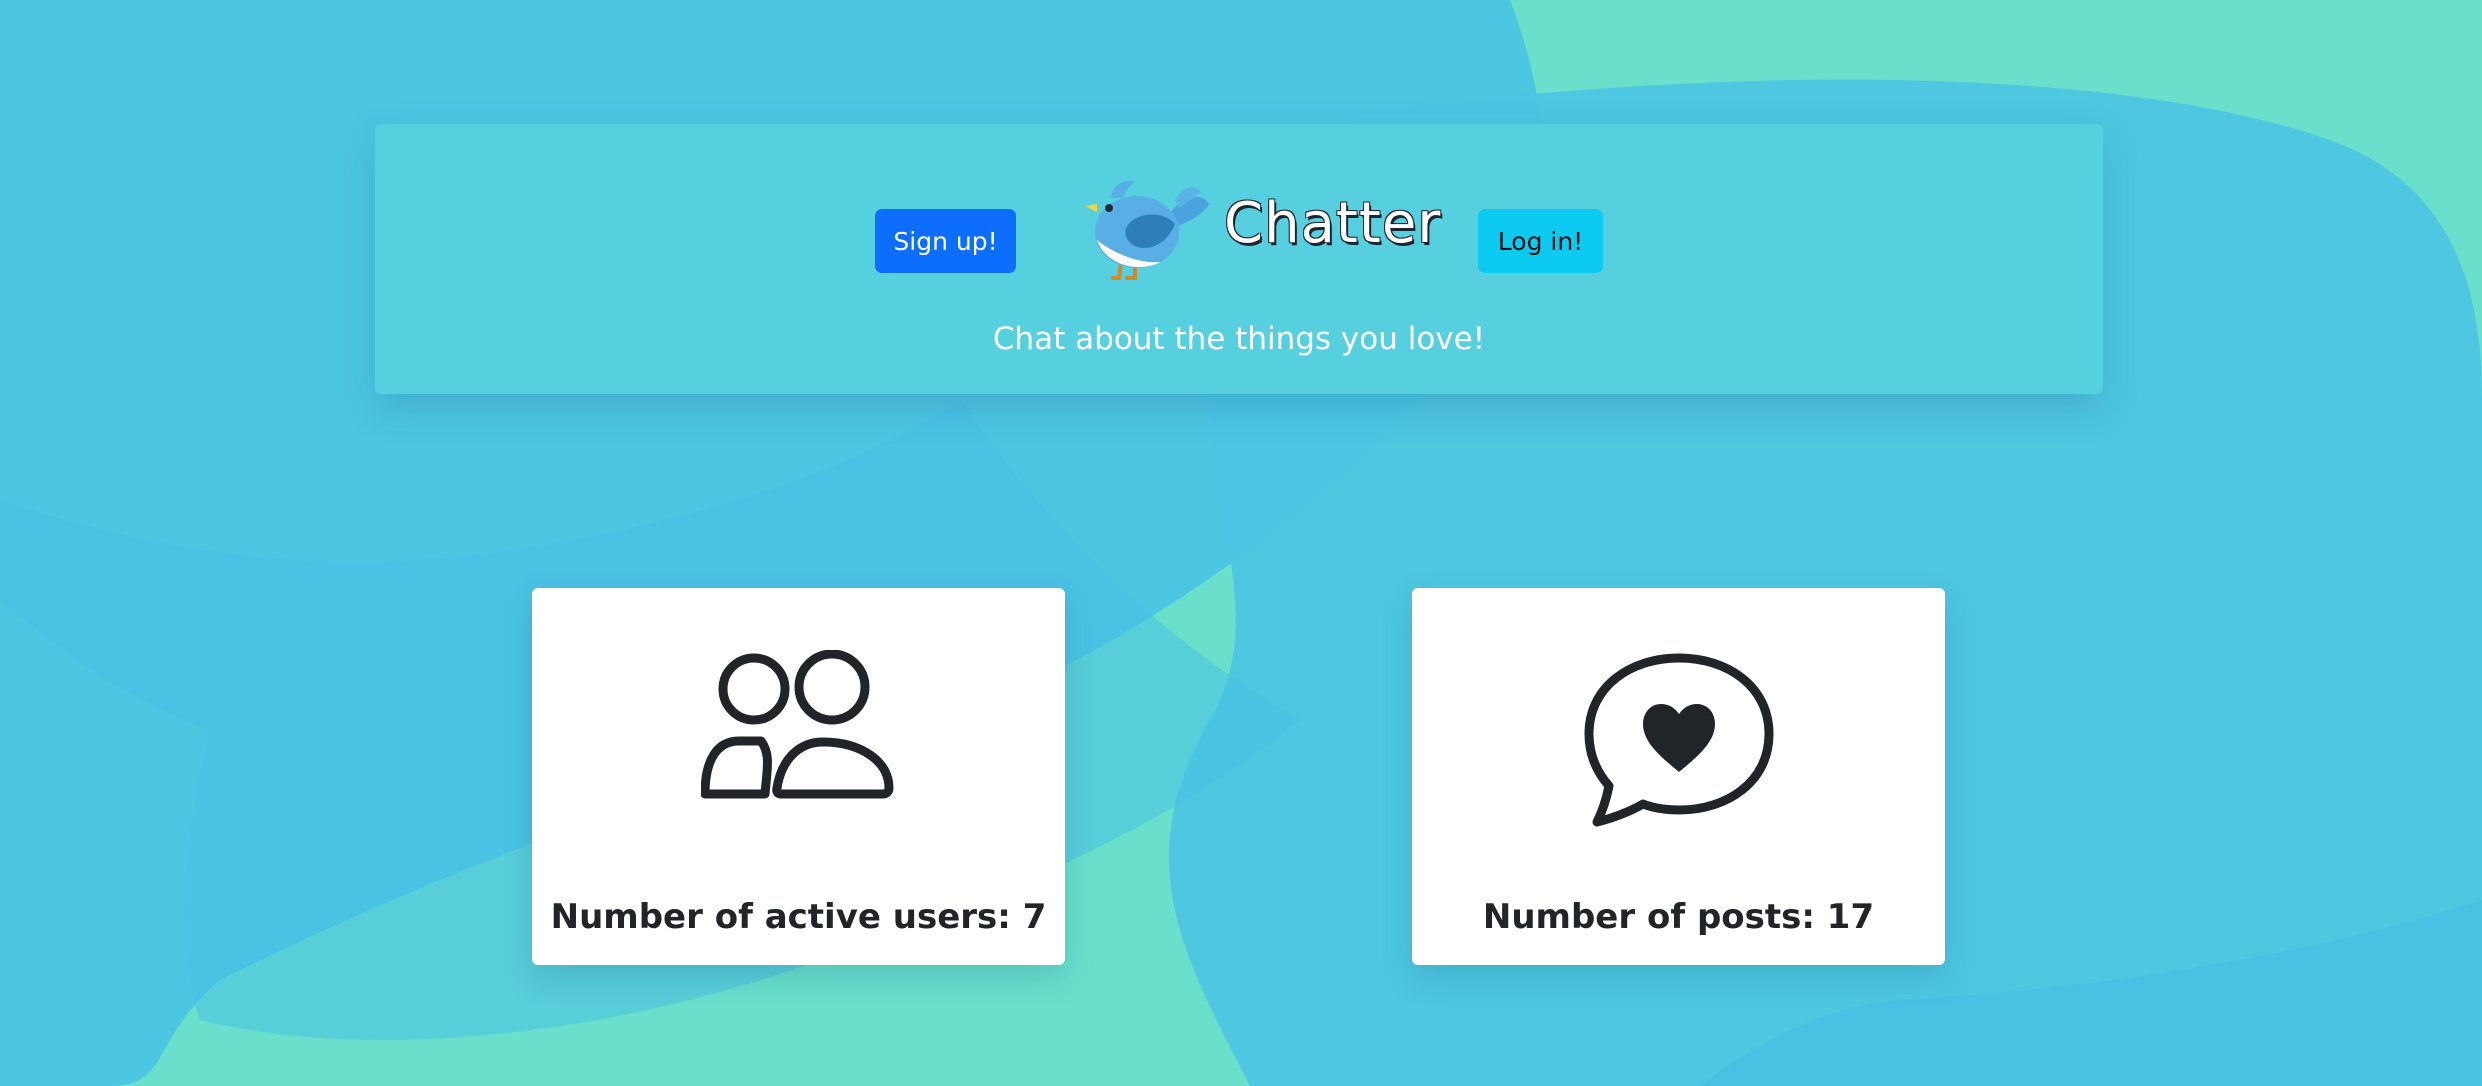 This screenshot has width=2482, height=1086. I want to click on active-users-card: Number of active users: 7, so click(798, 776).